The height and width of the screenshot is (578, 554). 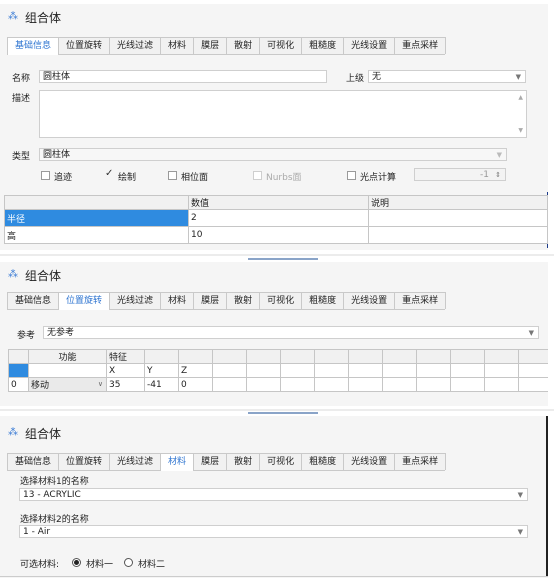 What do you see at coordinates (355, 79) in the screenshot?
I see `parent-label: 上级` at bounding box center [355, 79].